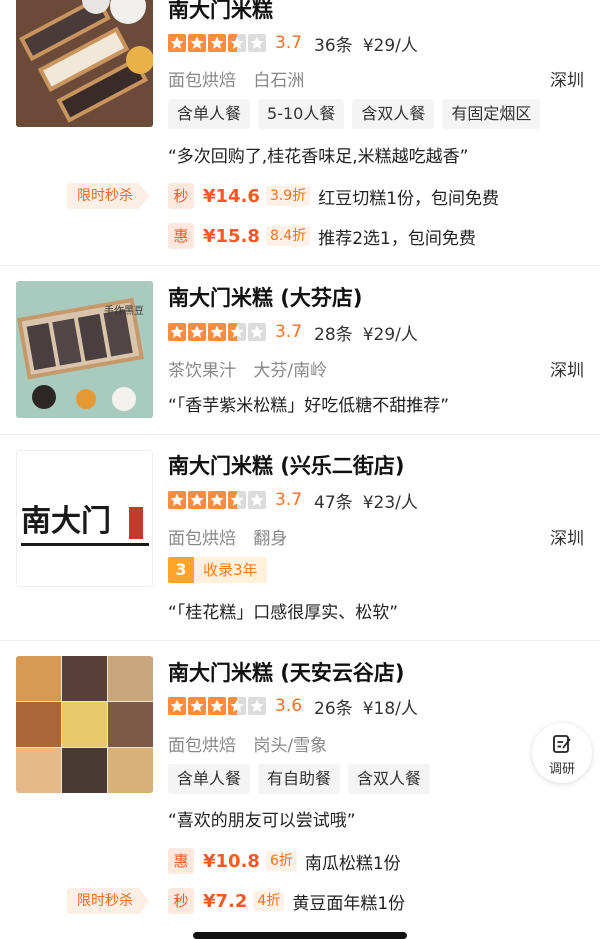 This screenshot has height=939, width=600. I want to click on survey-button: 调研, so click(562, 753).